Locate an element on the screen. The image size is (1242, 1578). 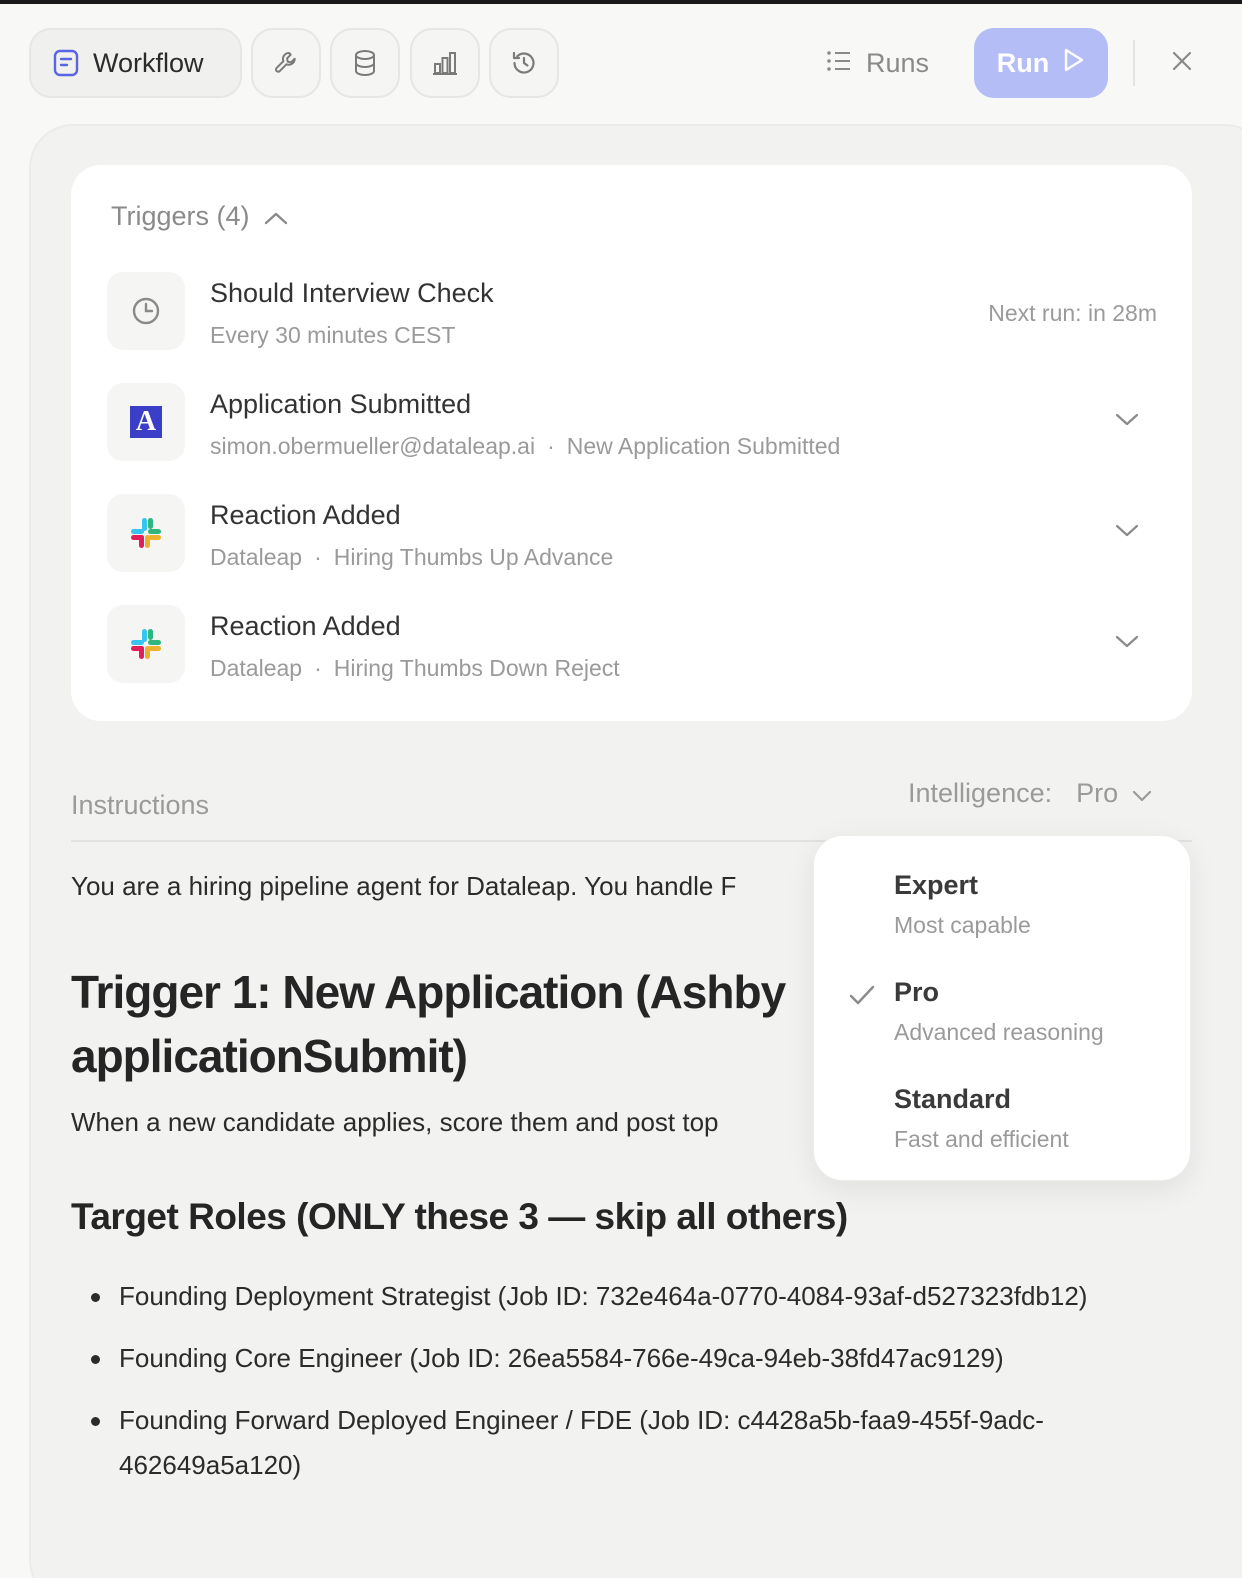
bar-chart-icon is located at coordinates (445, 63).